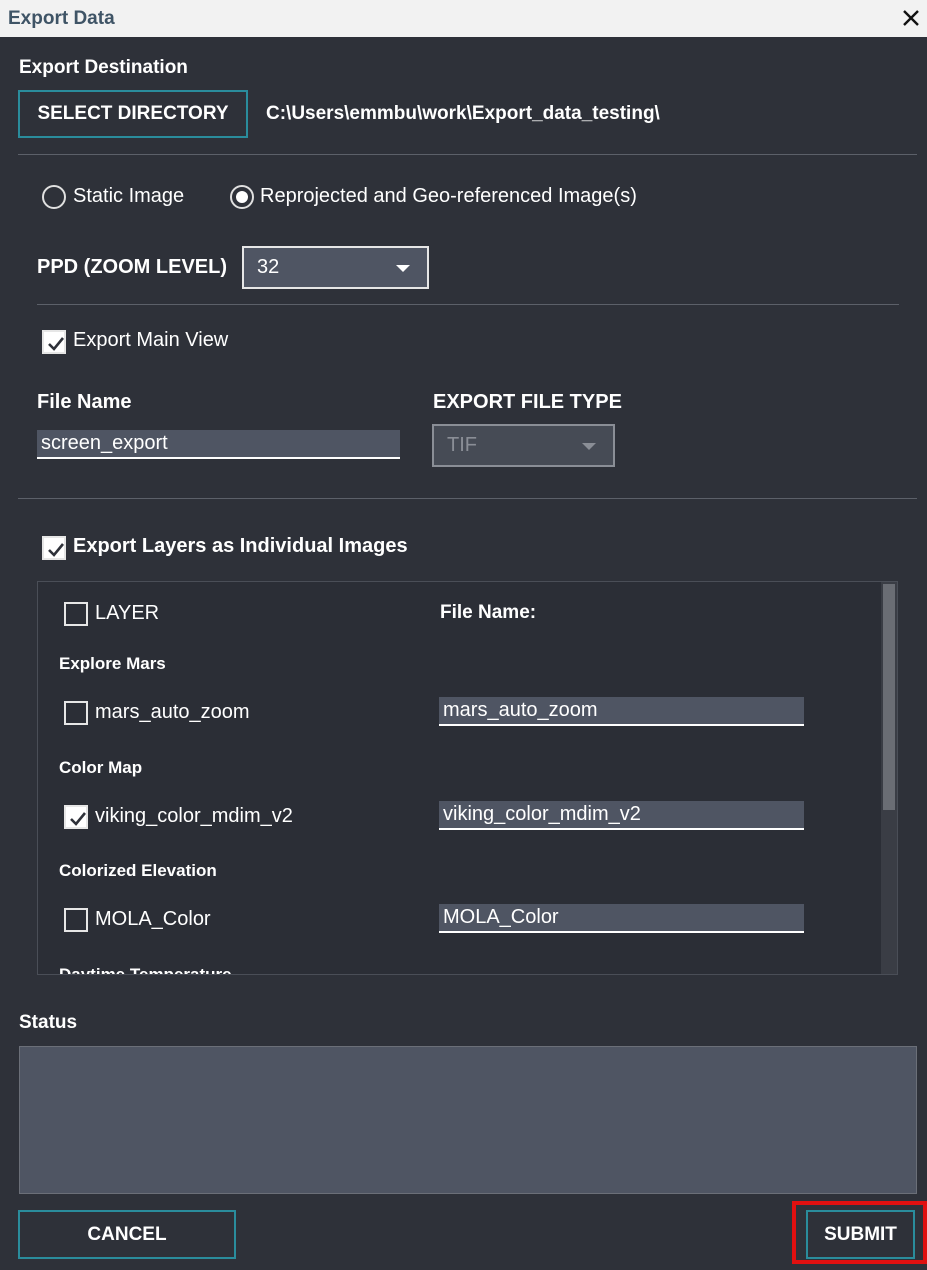 The image size is (927, 1270). Describe the element at coordinates (194, 816) in the screenshot. I see `layer-name: viking_color_mdim_v2` at that location.